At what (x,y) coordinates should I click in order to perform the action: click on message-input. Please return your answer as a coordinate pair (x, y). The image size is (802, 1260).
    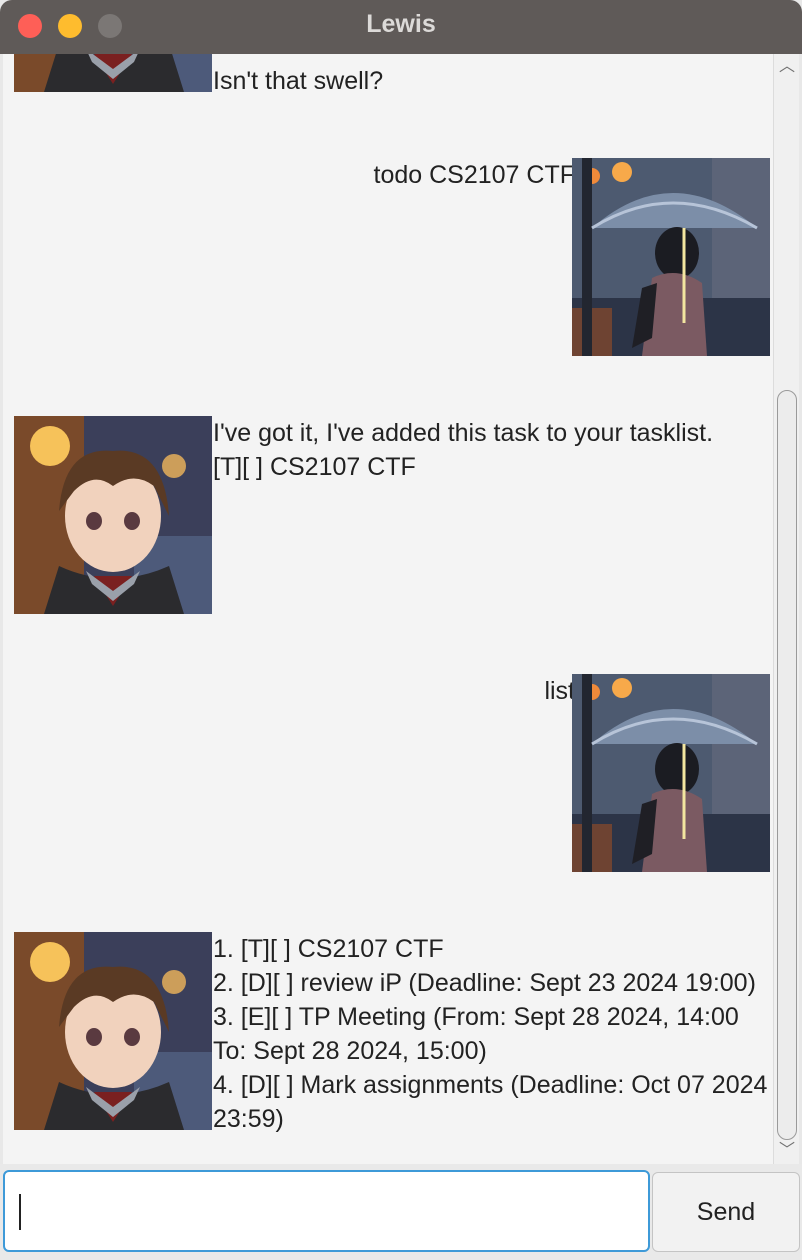
    Looking at the image, I should click on (326, 1211).